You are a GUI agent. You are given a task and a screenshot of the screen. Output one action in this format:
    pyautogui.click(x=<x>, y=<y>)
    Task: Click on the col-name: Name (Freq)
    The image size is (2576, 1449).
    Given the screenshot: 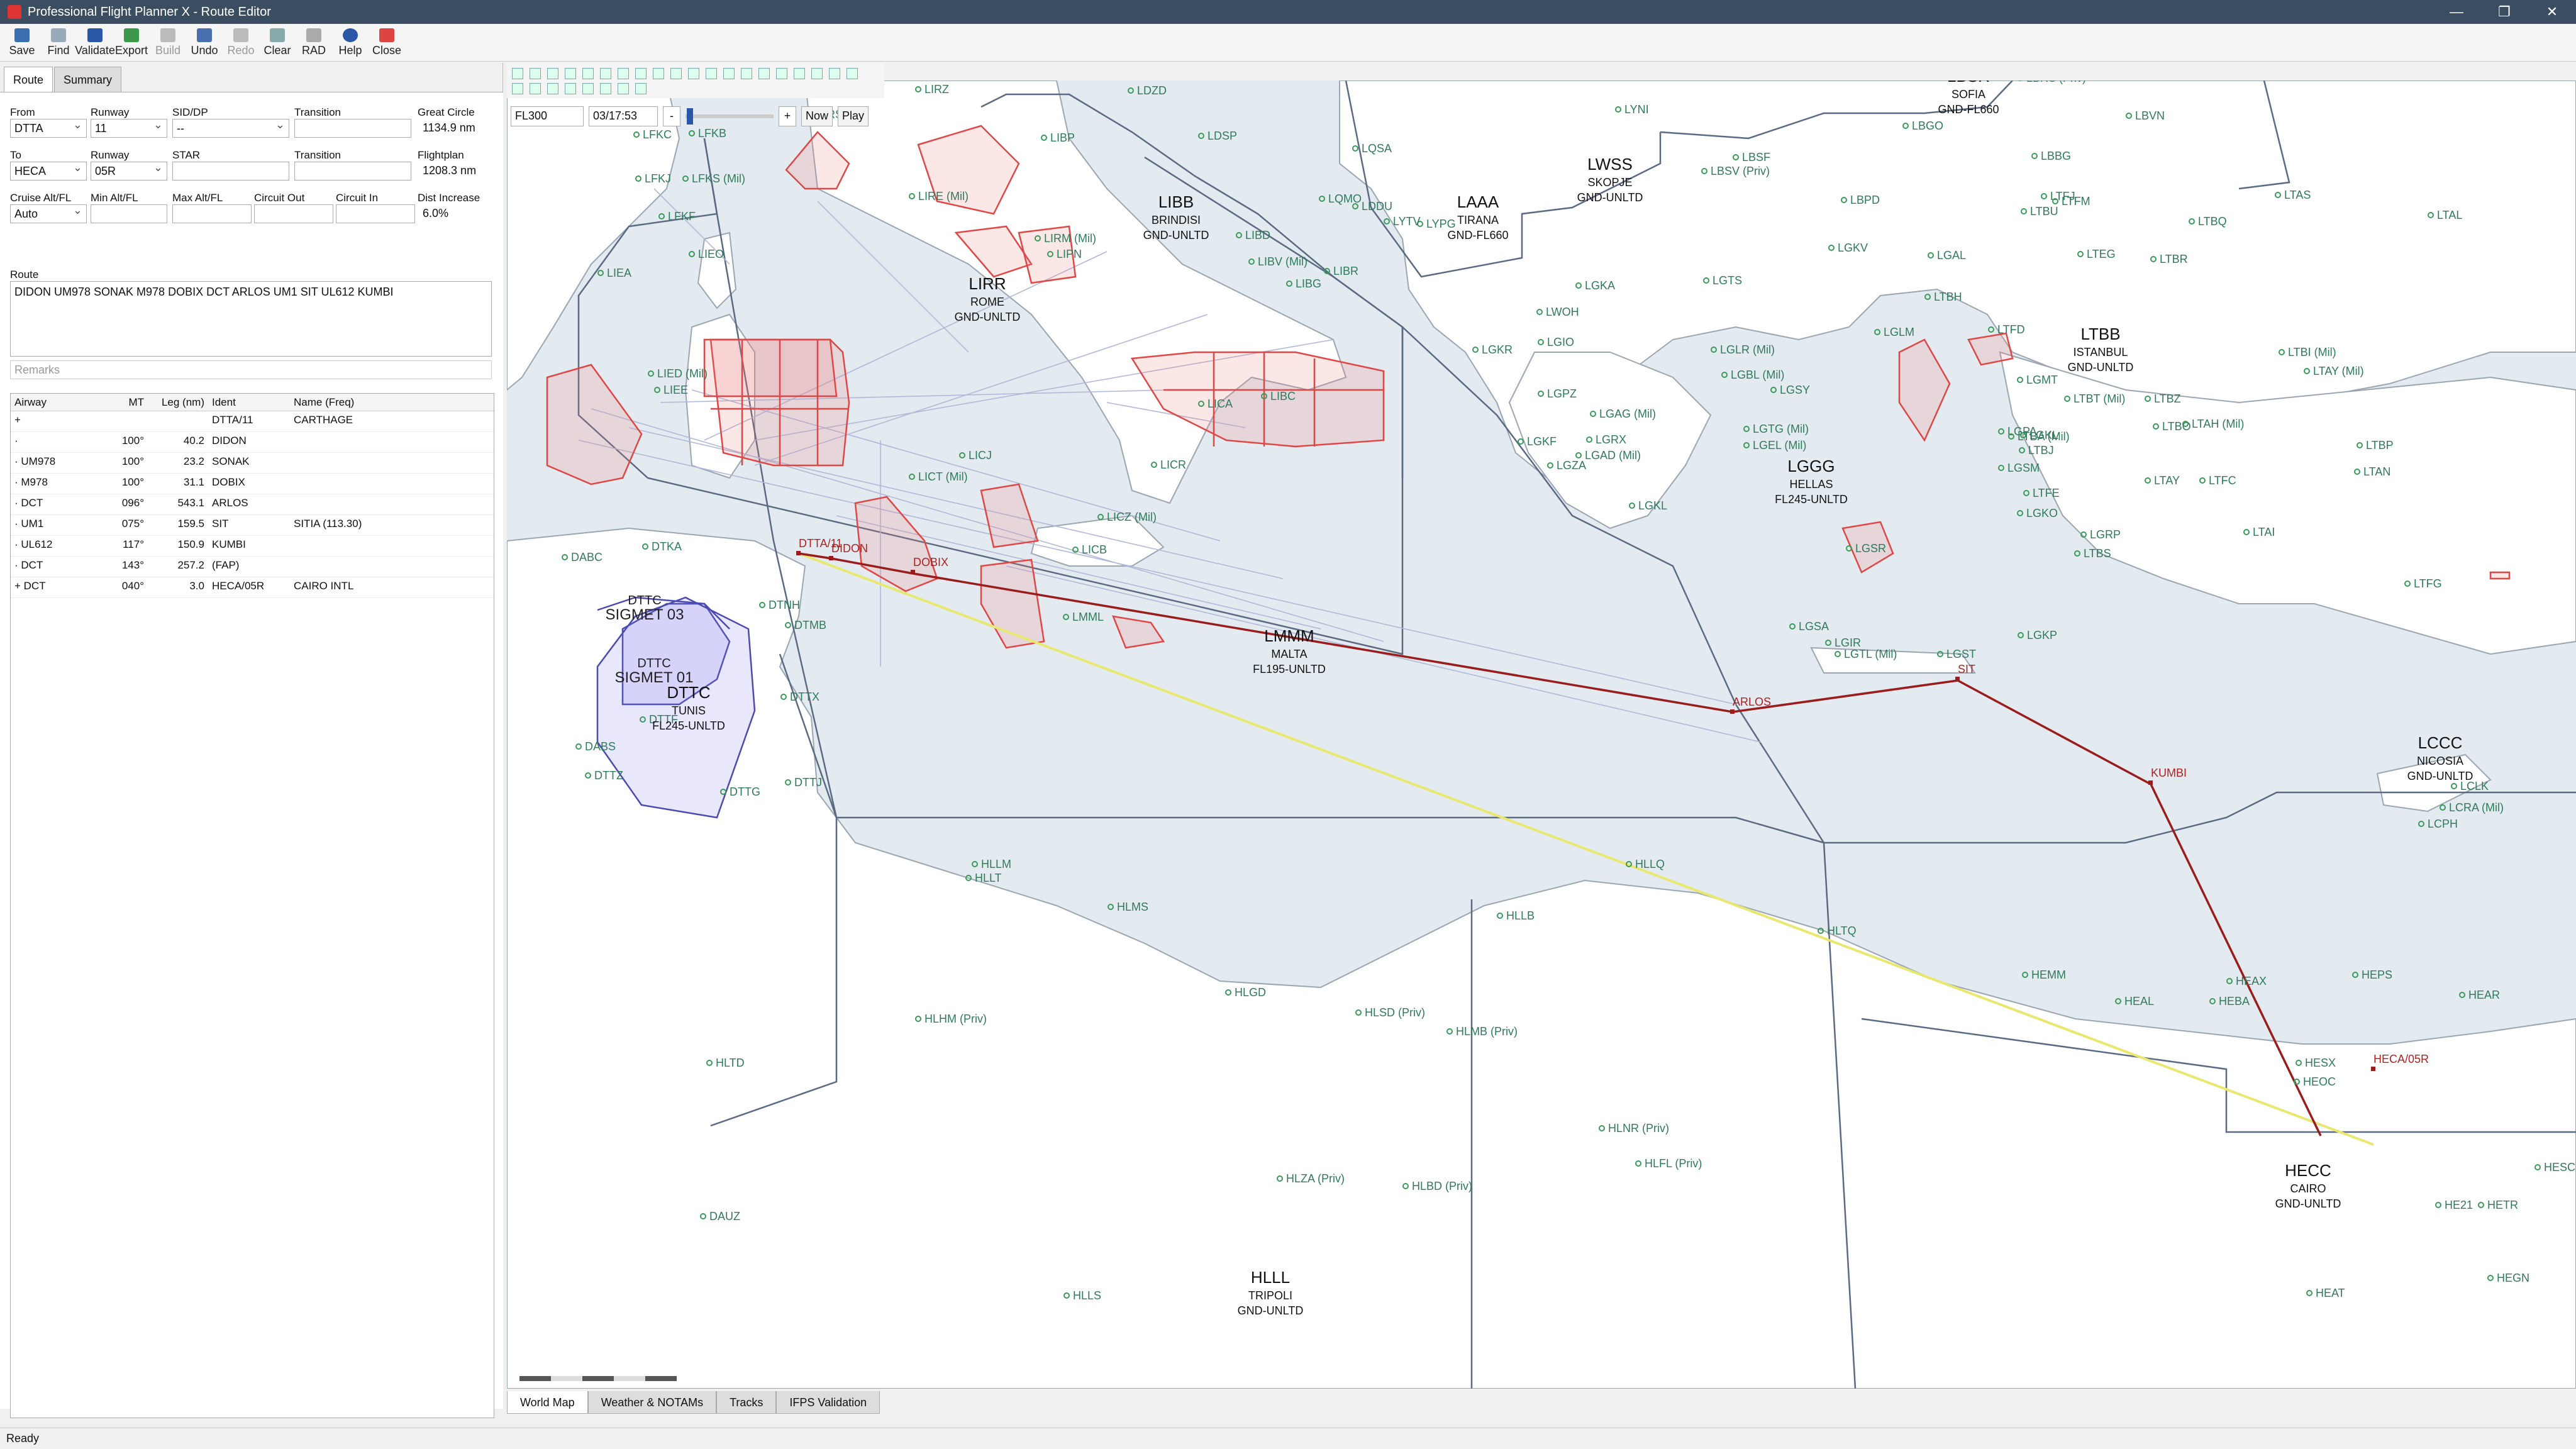 What is the action you would take?
    pyautogui.click(x=390, y=402)
    